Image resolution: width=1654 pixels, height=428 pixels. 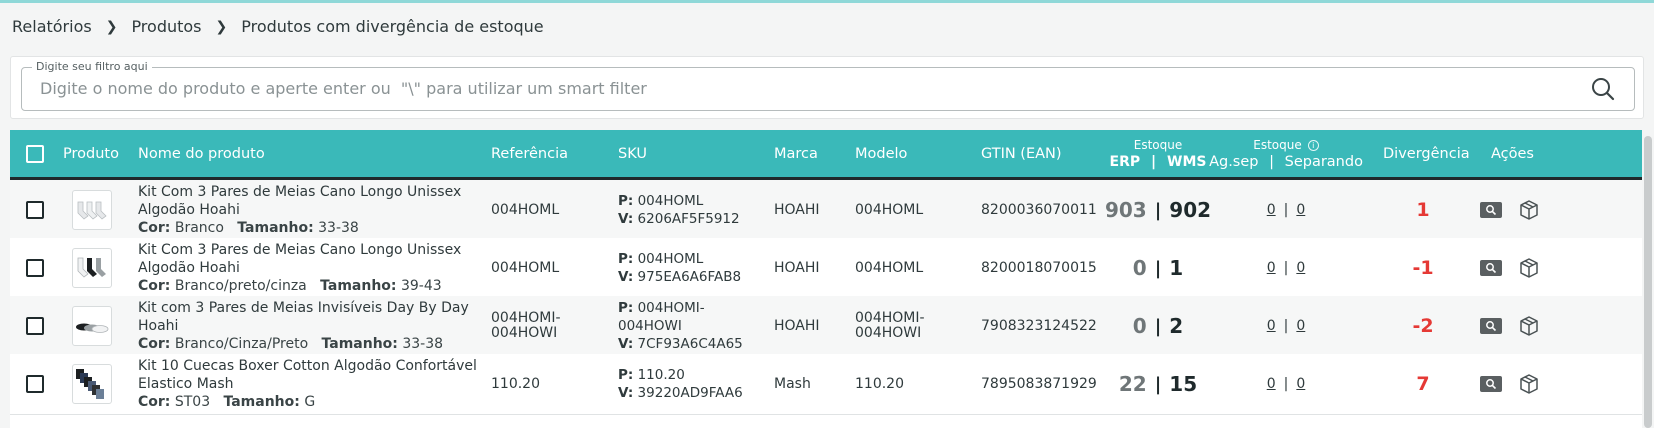 I want to click on header-referencia: Referência, so click(x=529, y=153).